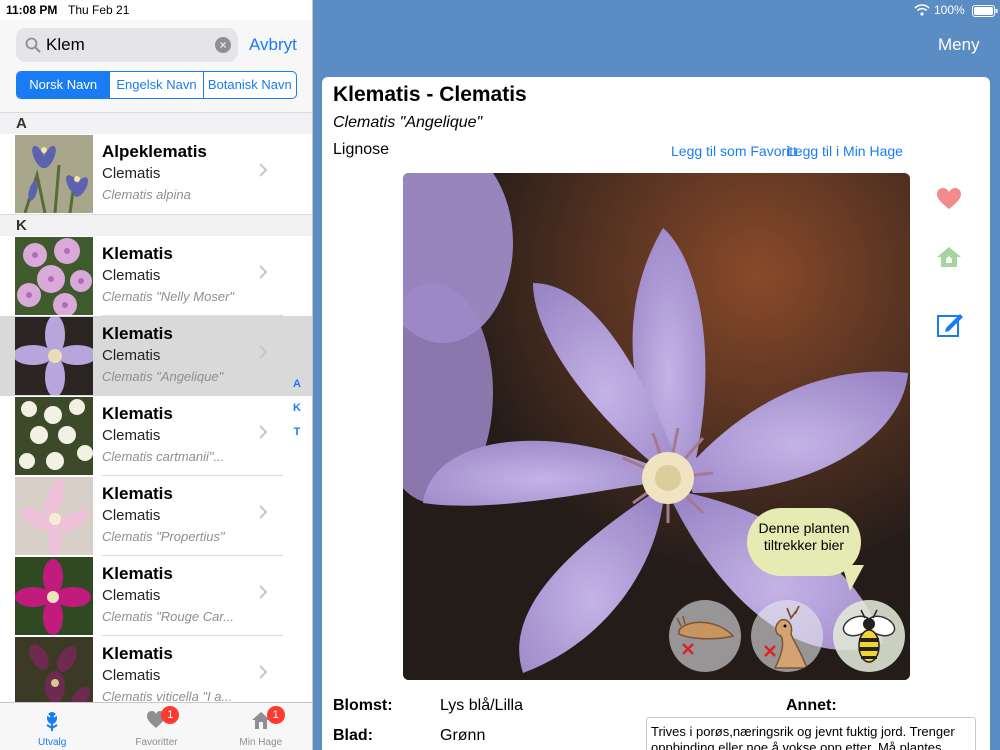 The image size is (1000, 750). I want to click on heart-icon, so click(949, 199).